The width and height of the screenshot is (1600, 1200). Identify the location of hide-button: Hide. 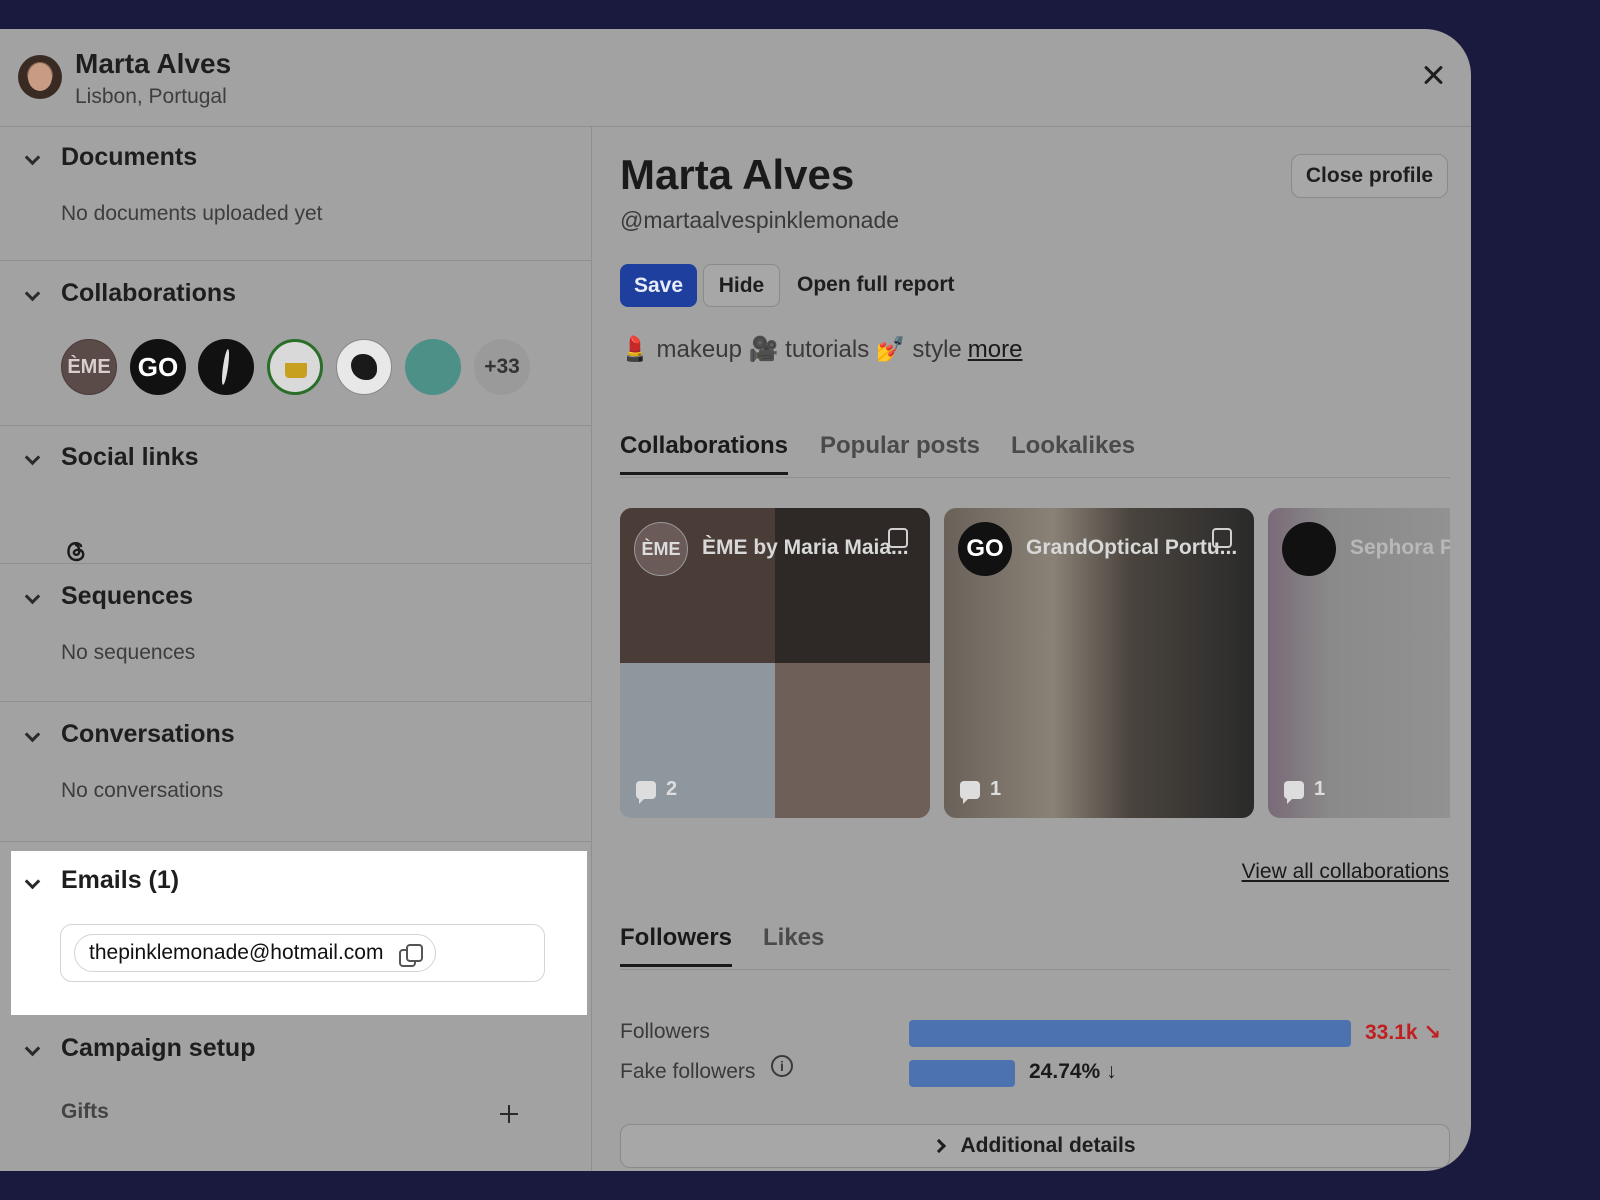
(741, 285).